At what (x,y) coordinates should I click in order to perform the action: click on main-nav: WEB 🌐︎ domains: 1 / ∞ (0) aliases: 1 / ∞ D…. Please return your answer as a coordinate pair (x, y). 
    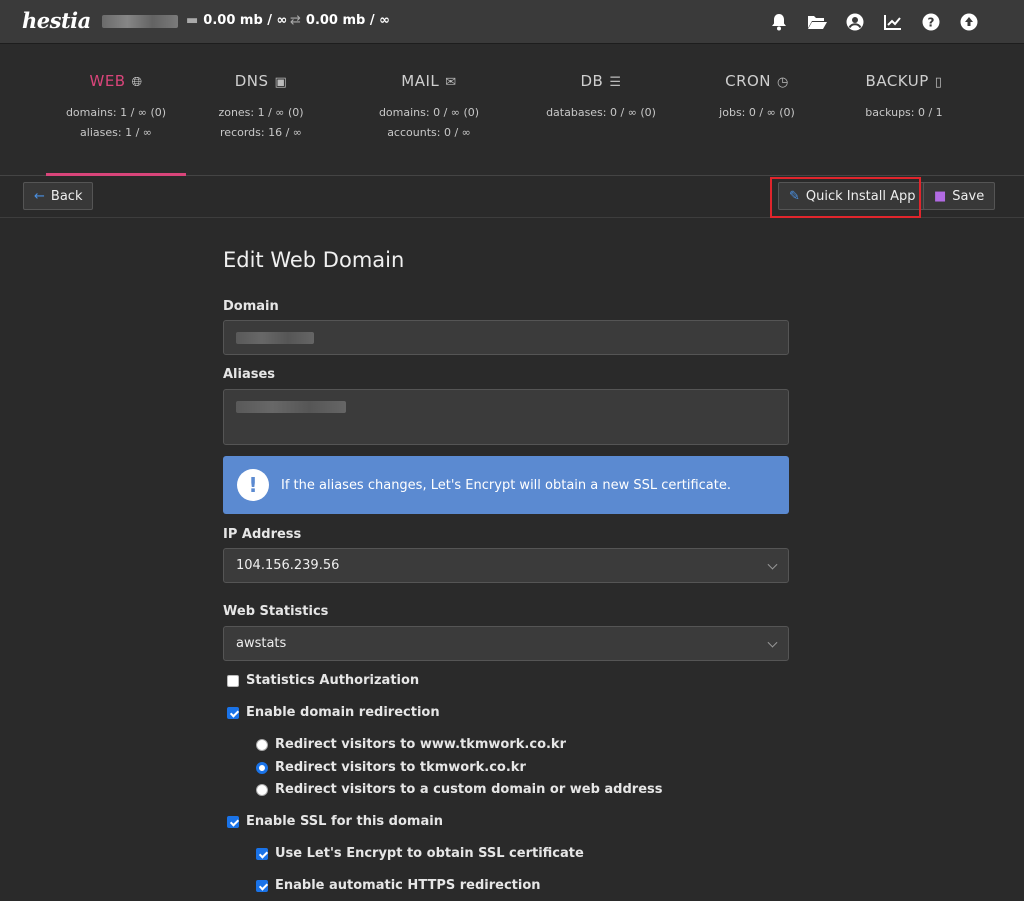
    Looking at the image, I should click on (512, 110).